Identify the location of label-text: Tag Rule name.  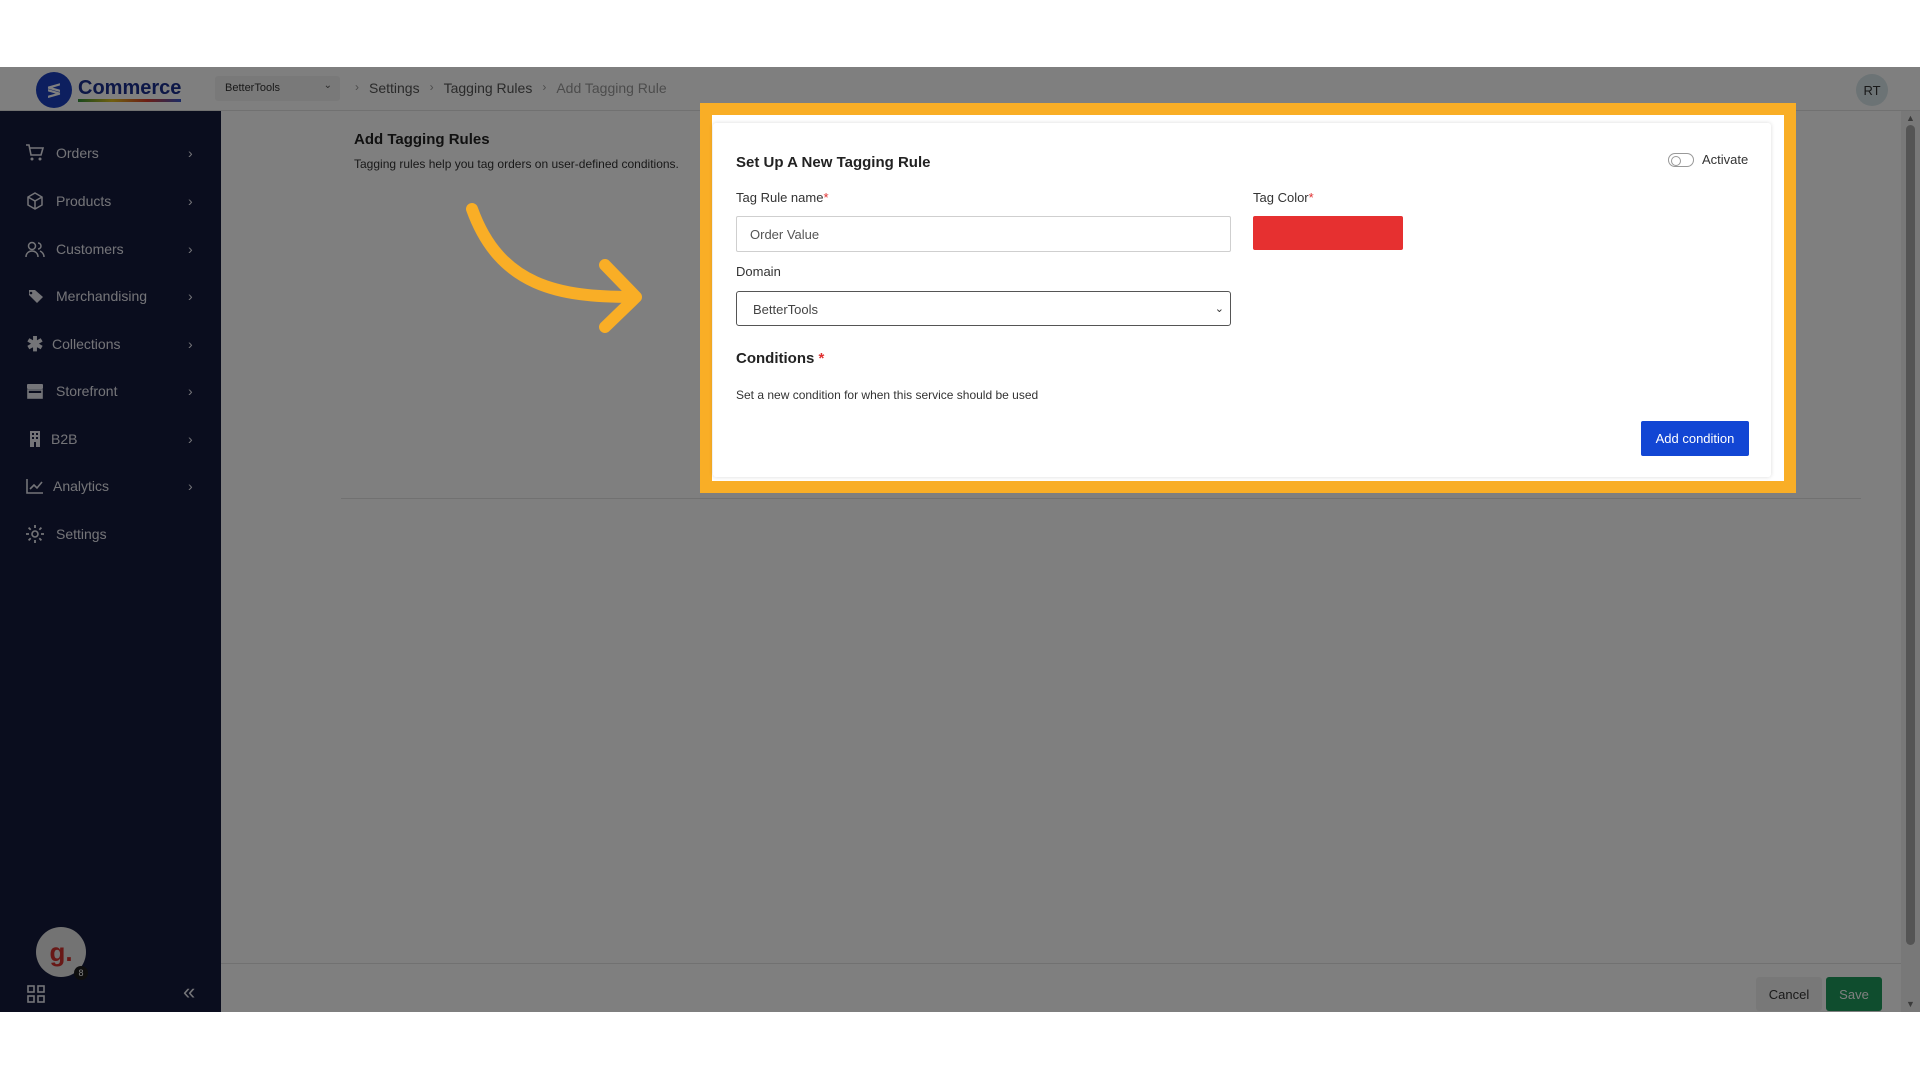
(780, 197).